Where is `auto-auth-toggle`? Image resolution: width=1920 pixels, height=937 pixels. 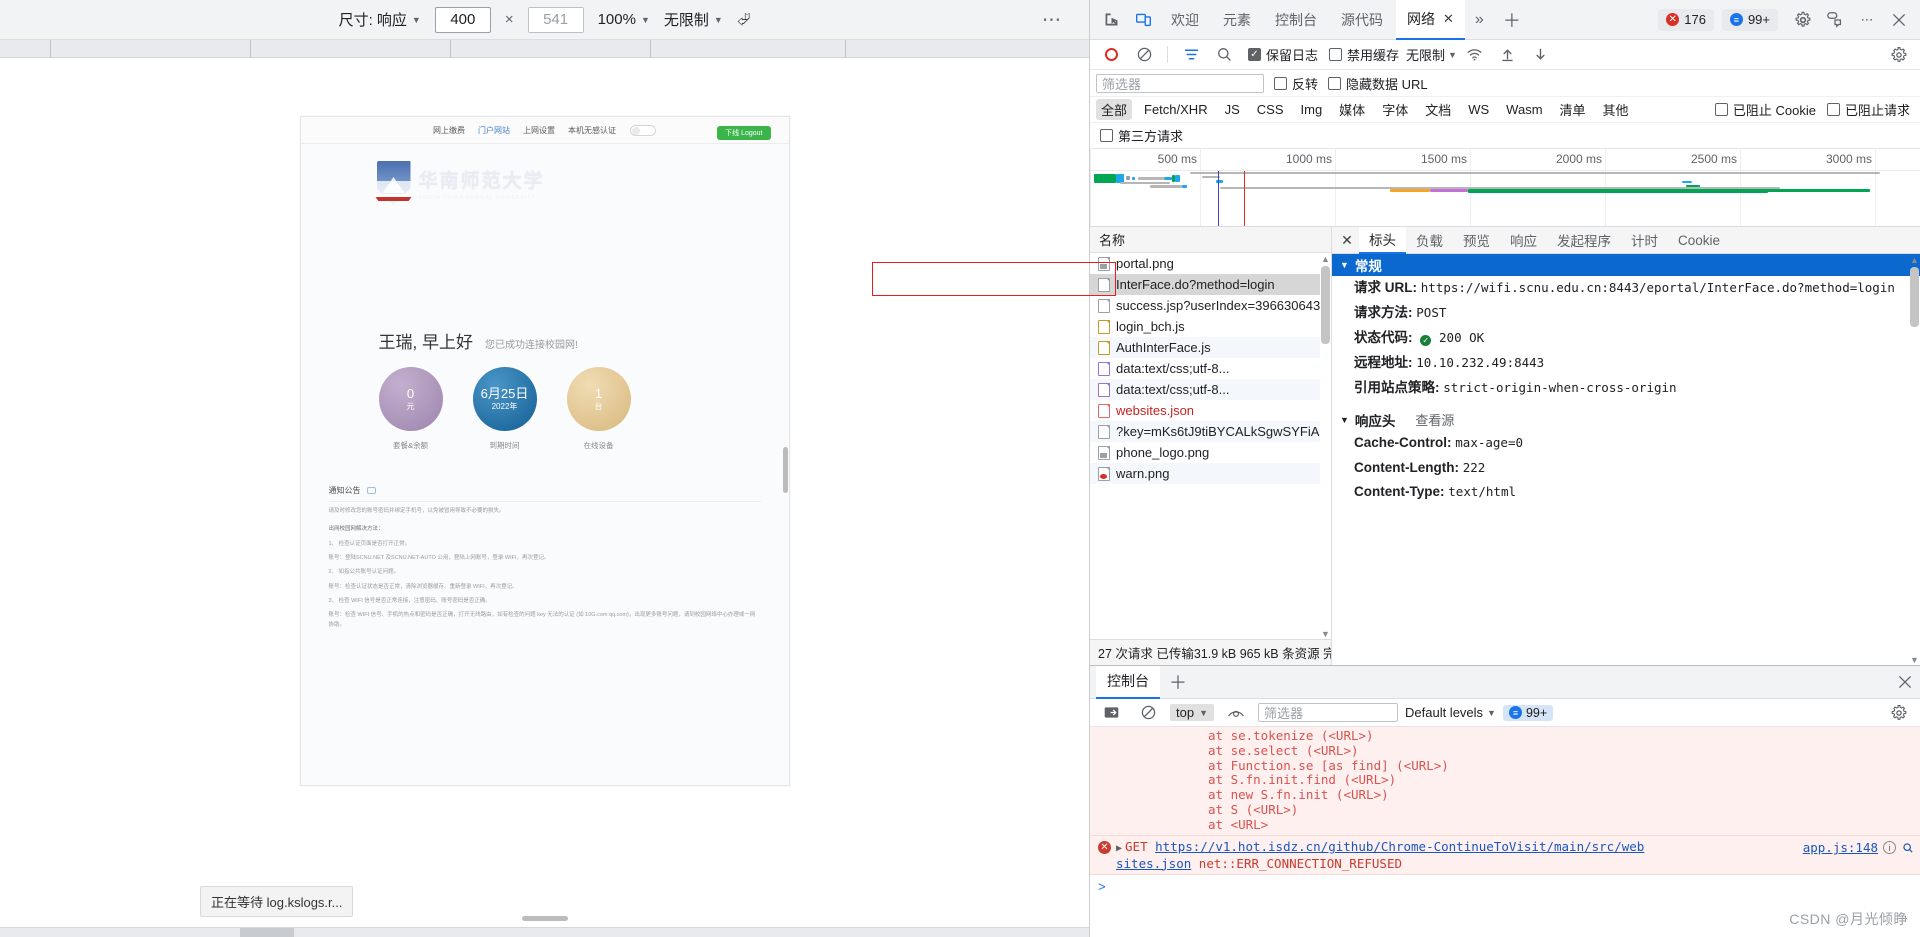
auto-auth-toggle is located at coordinates (643, 130).